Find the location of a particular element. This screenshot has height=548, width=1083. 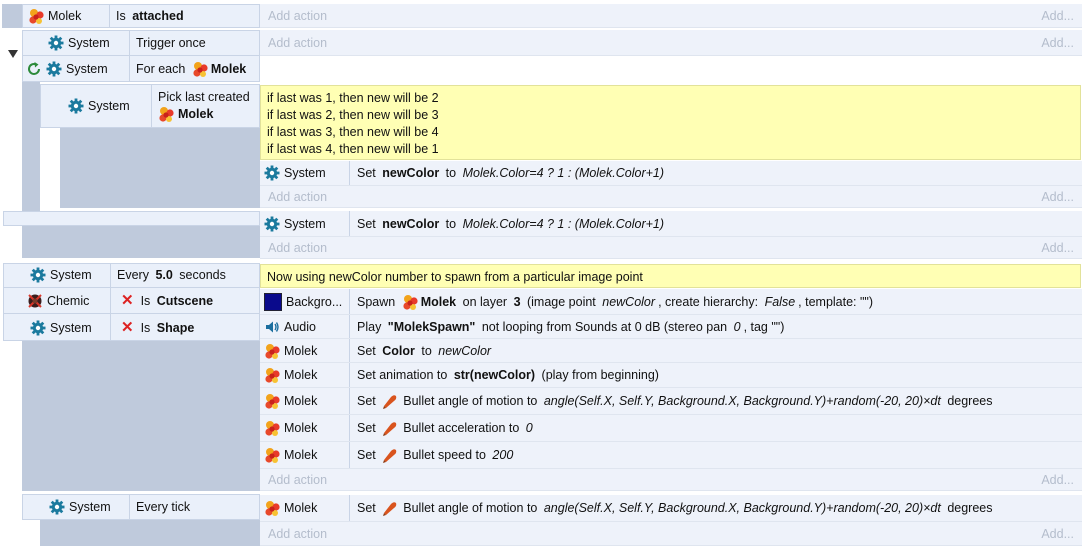

condition-pick-last-created: System Pick last created Molek is located at coordinates (150, 106).